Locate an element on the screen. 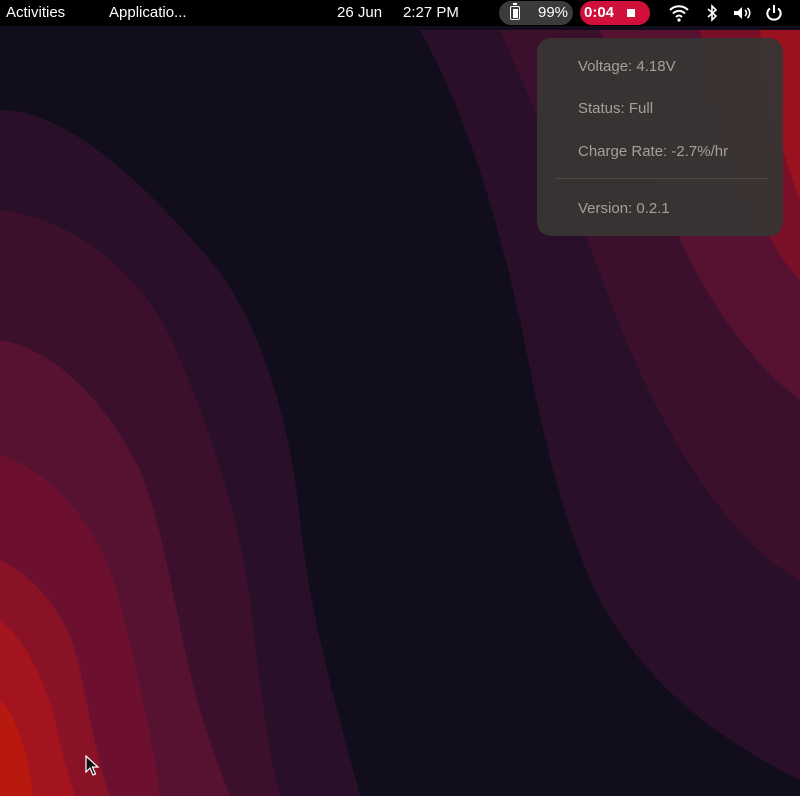  screen-recording-indicator: 0:04 is located at coordinates (615, 13).